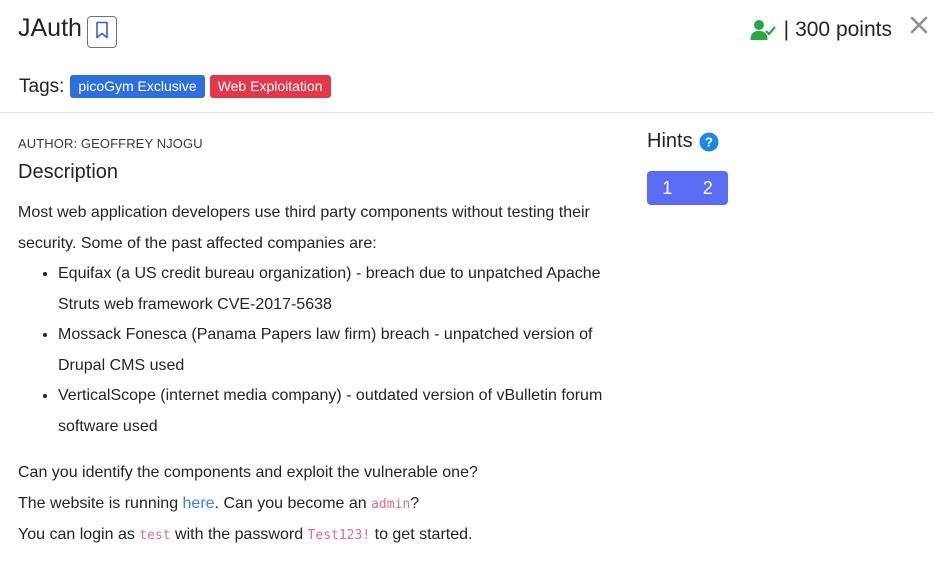 The width and height of the screenshot is (934, 567). What do you see at coordinates (843, 29) in the screenshot?
I see `points-value: 300 points` at bounding box center [843, 29].